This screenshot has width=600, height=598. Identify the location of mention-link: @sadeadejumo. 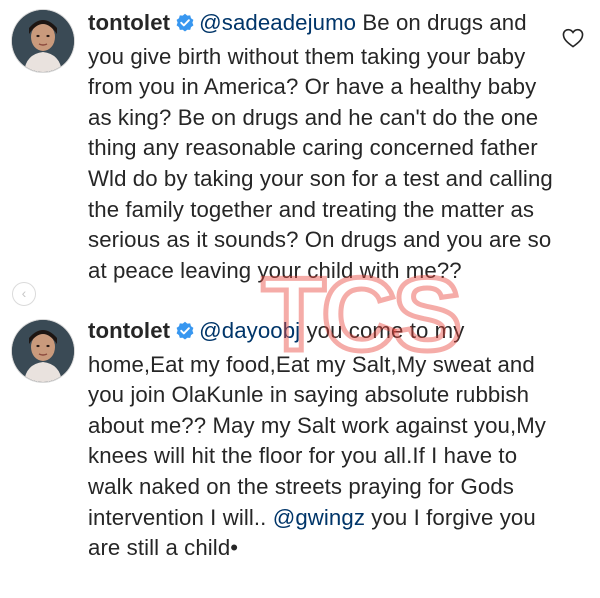
(277, 22).